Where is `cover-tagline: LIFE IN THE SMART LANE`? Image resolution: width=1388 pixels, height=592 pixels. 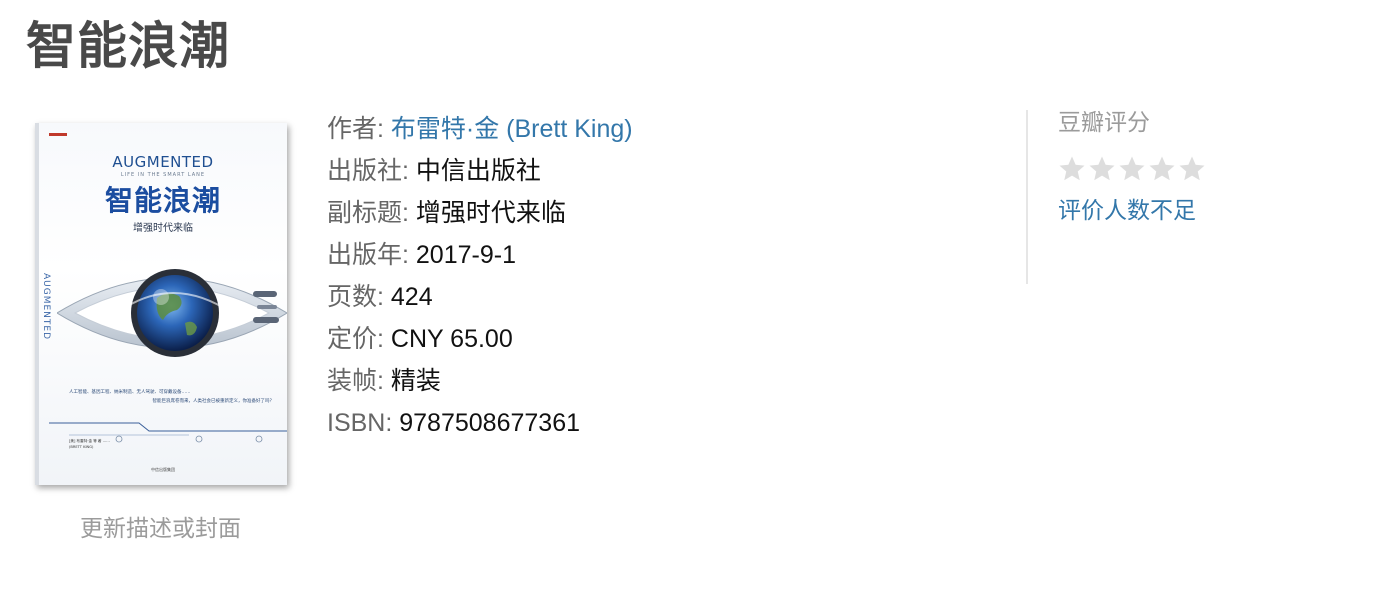
cover-tagline: LIFE IN THE SMART LANE is located at coordinates (163, 175).